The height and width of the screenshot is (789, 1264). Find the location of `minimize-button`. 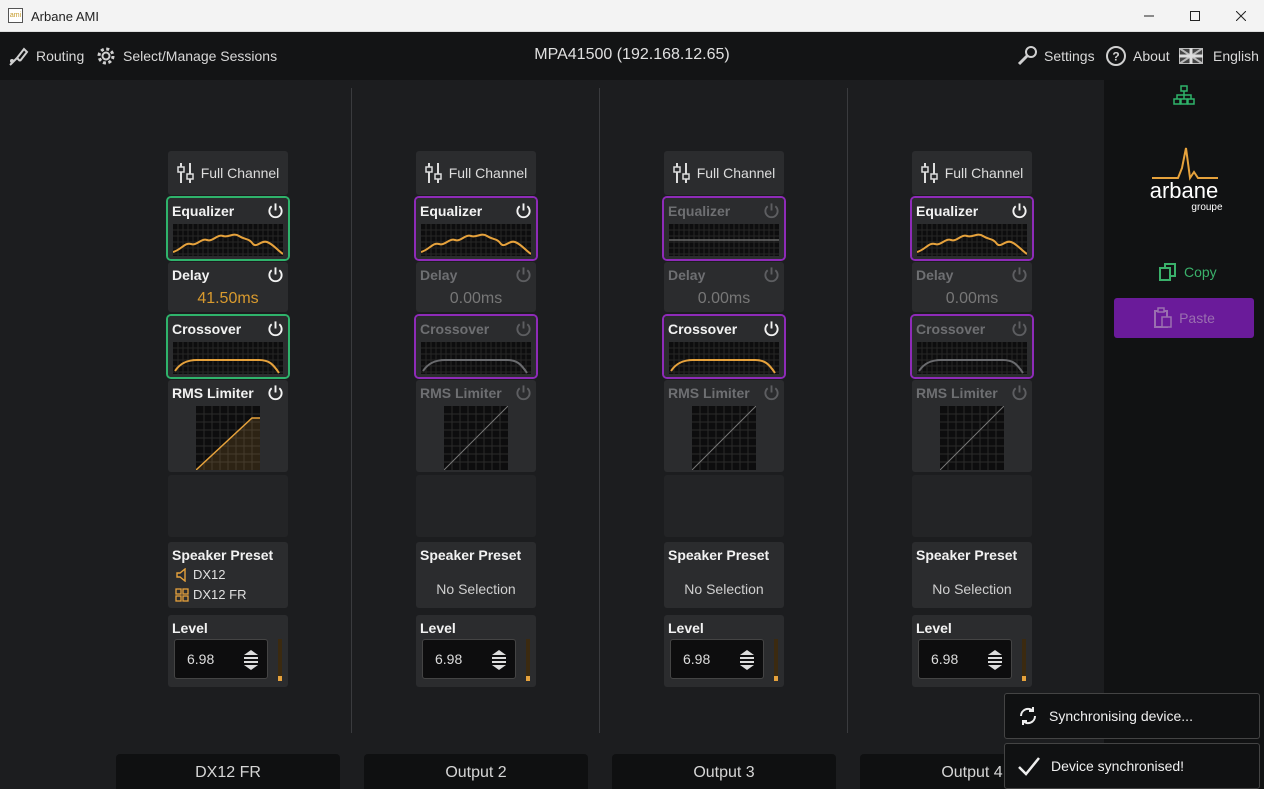

minimize-button is located at coordinates (1149, 16).